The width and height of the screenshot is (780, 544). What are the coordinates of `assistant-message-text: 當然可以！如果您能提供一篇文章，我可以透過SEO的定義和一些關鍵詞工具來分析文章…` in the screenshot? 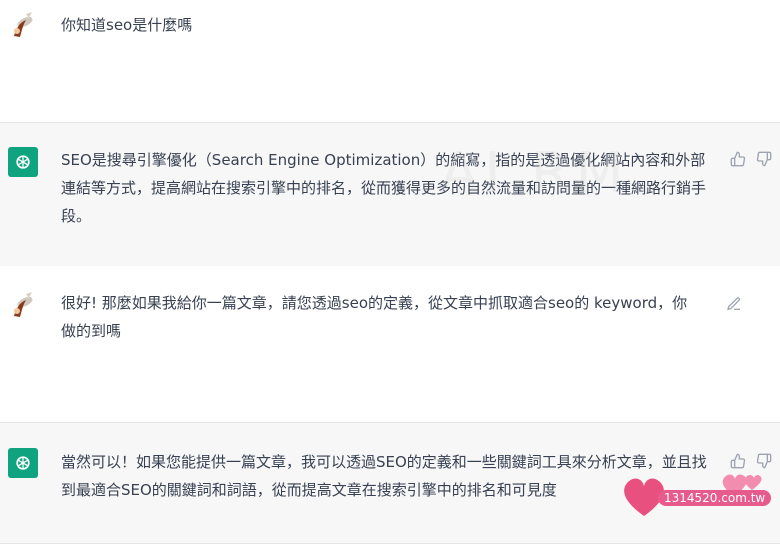 It's located at (384, 476).